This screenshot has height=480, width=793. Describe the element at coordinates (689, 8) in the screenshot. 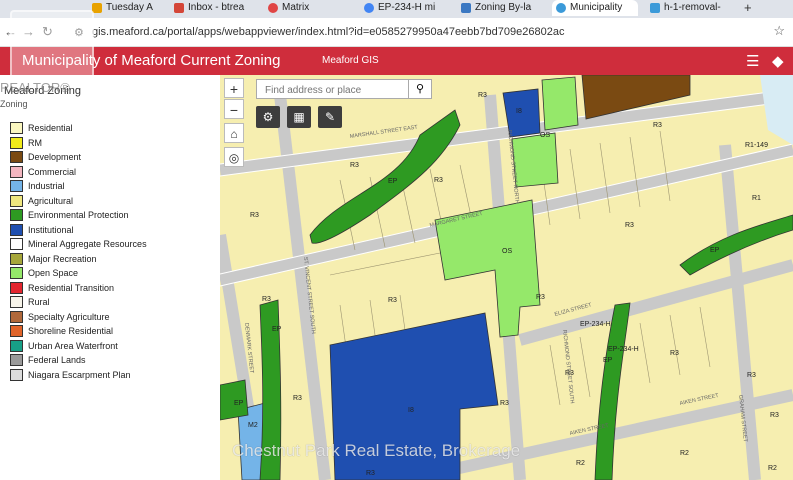

I see `browser-tab: h-1-removal-` at that location.